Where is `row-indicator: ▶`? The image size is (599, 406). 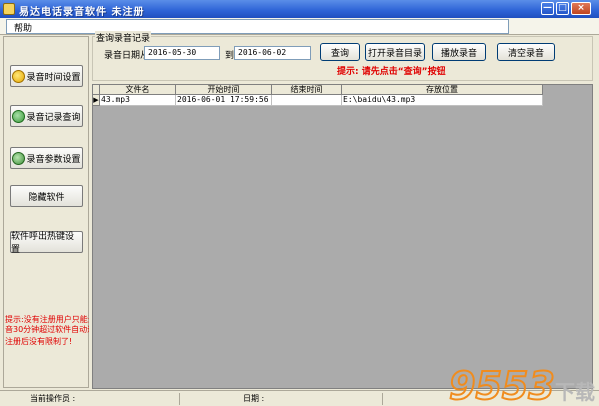
row-indicator: ▶ is located at coordinates (96, 100).